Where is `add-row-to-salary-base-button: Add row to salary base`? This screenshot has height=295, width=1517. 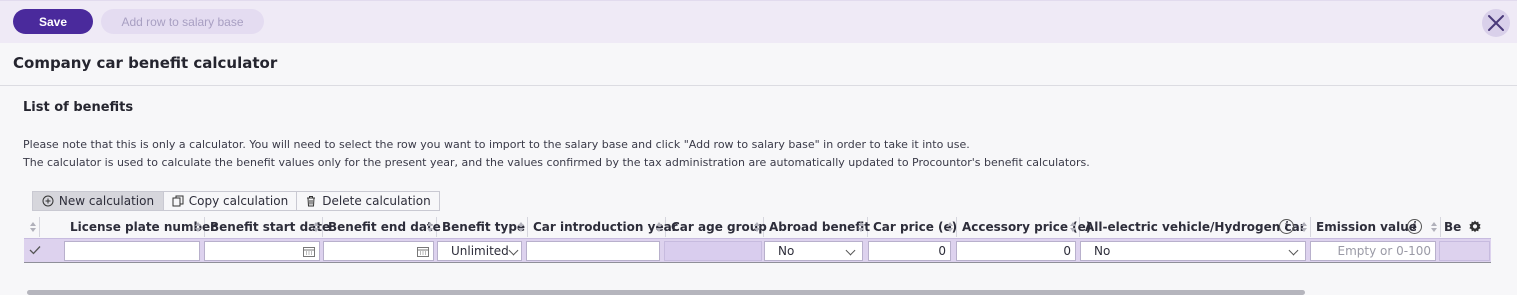
add-row-to-salary-base-button: Add row to salary base is located at coordinates (182, 21).